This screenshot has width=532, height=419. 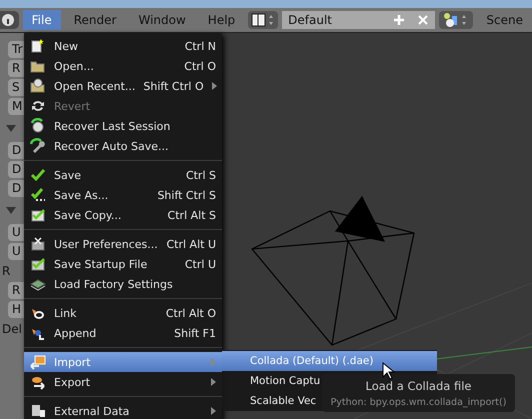 What do you see at coordinates (38, 411) in the screenshot?
I see `external-data-icon` at bounding box center [38, 411].